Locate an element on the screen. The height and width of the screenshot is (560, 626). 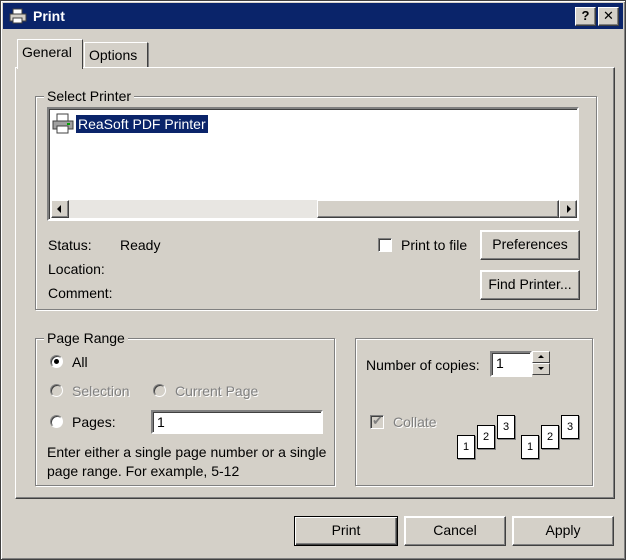
status-value: Ready is located at coordinates (140, 245).